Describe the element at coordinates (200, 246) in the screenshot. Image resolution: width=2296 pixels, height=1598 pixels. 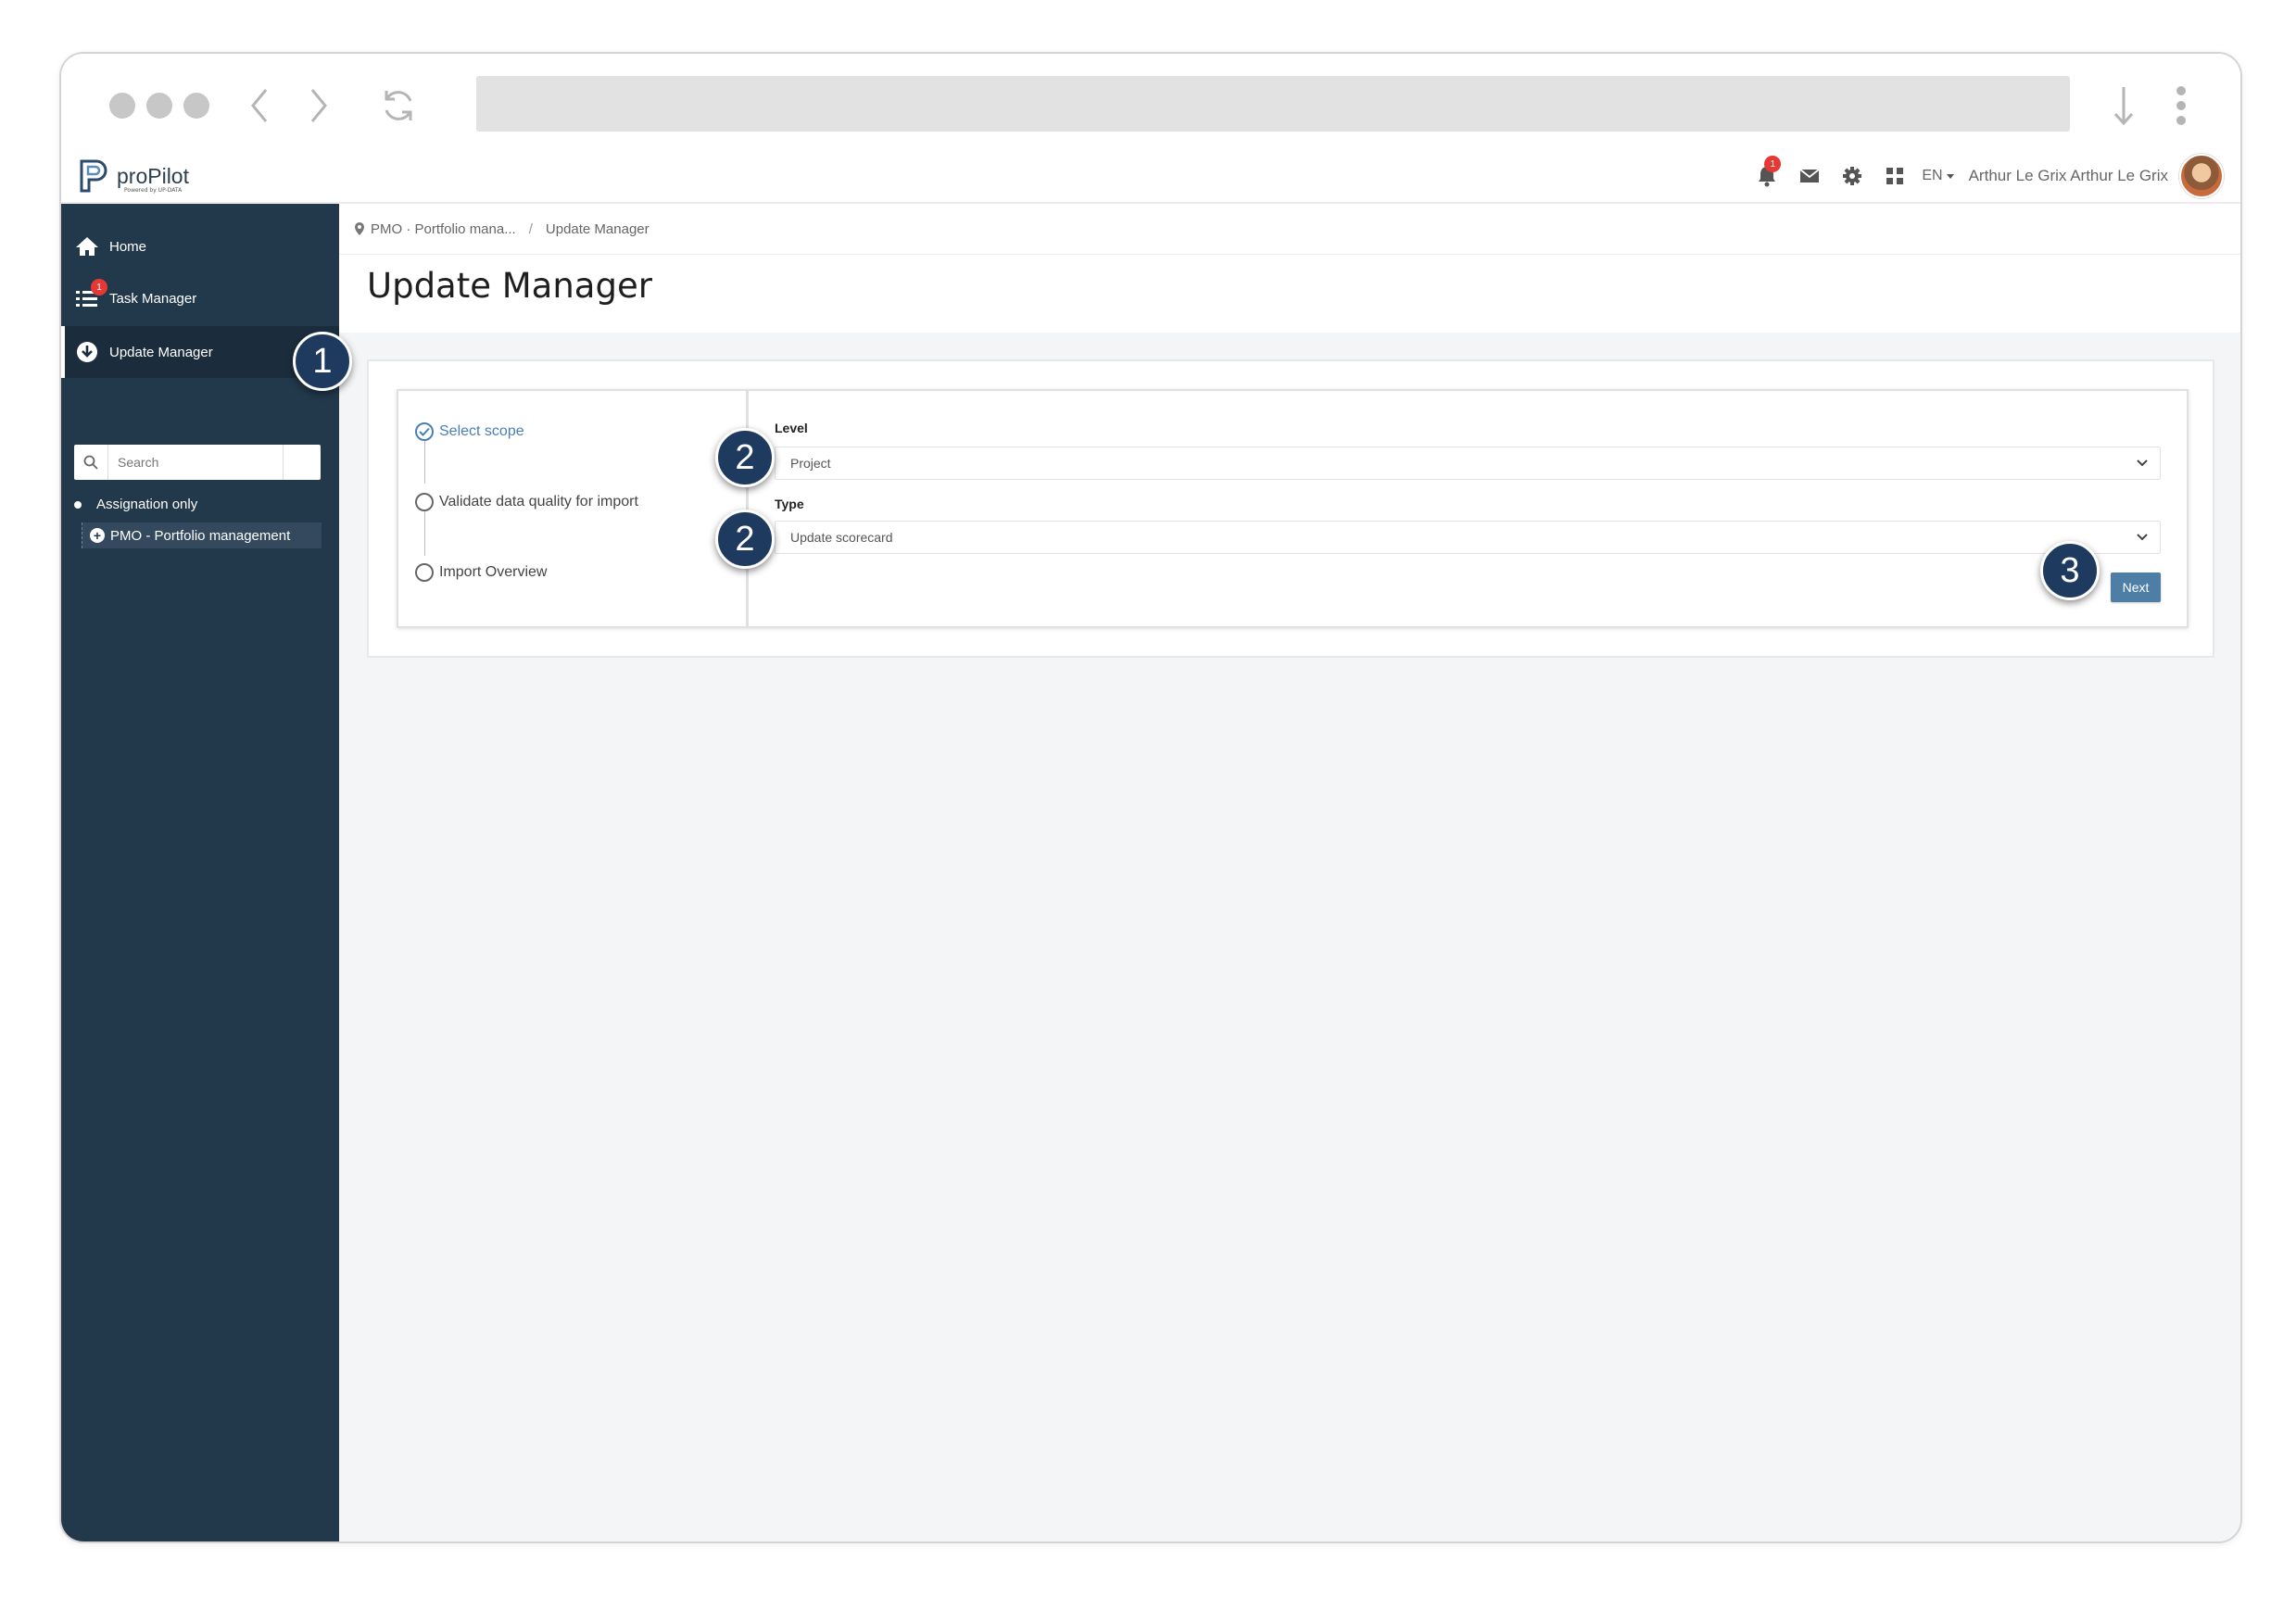
I see `sidebar-item-home: Home` at that location.